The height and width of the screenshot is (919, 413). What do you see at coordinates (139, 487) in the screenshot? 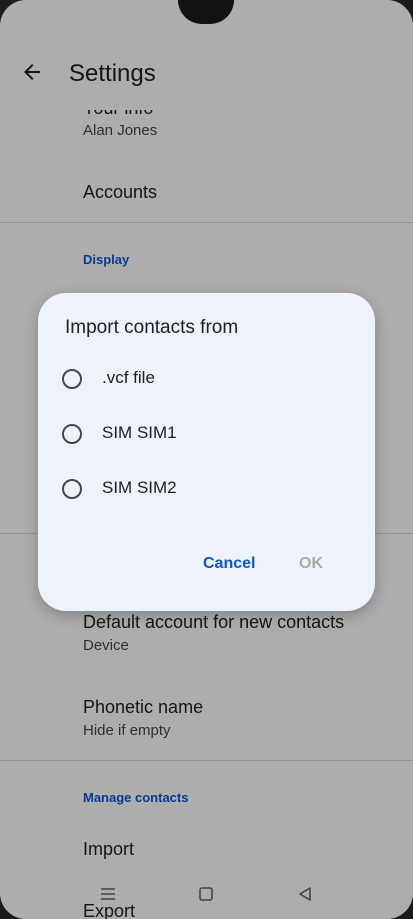
I see `option-label: SIM SIM2` at bounding box center [139, 487].